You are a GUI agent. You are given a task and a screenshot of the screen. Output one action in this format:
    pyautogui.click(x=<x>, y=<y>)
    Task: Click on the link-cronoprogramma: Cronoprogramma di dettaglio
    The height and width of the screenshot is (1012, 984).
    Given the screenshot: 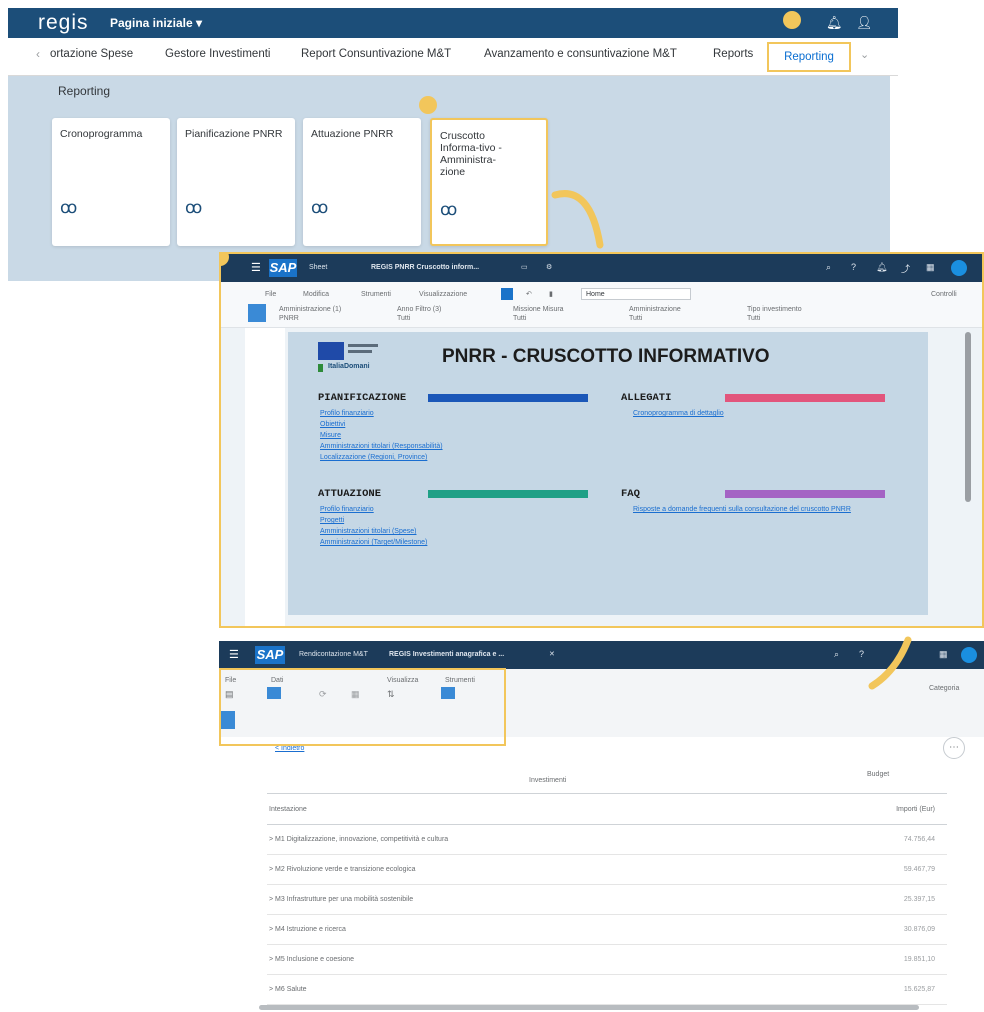 What is the action you would take?
    pyautogui.click(x=678, y=413)
    